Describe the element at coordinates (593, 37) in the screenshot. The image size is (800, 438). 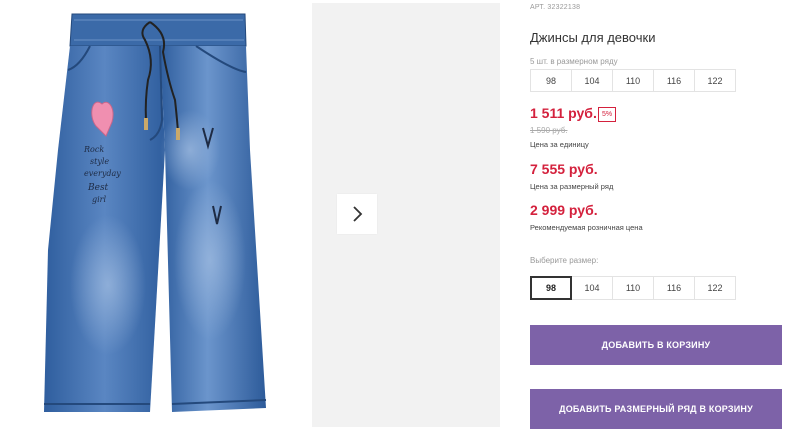
I see `product-title: Джинсы для девочки` at that location.